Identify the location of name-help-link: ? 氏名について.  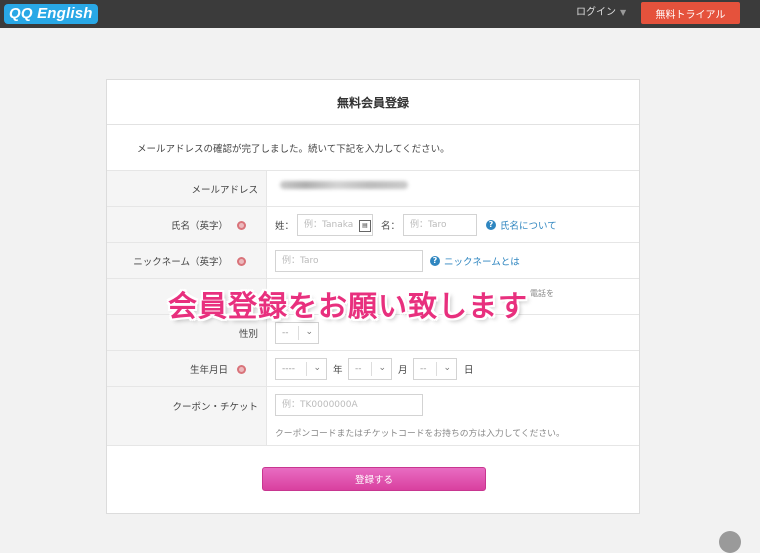
(521, 225).